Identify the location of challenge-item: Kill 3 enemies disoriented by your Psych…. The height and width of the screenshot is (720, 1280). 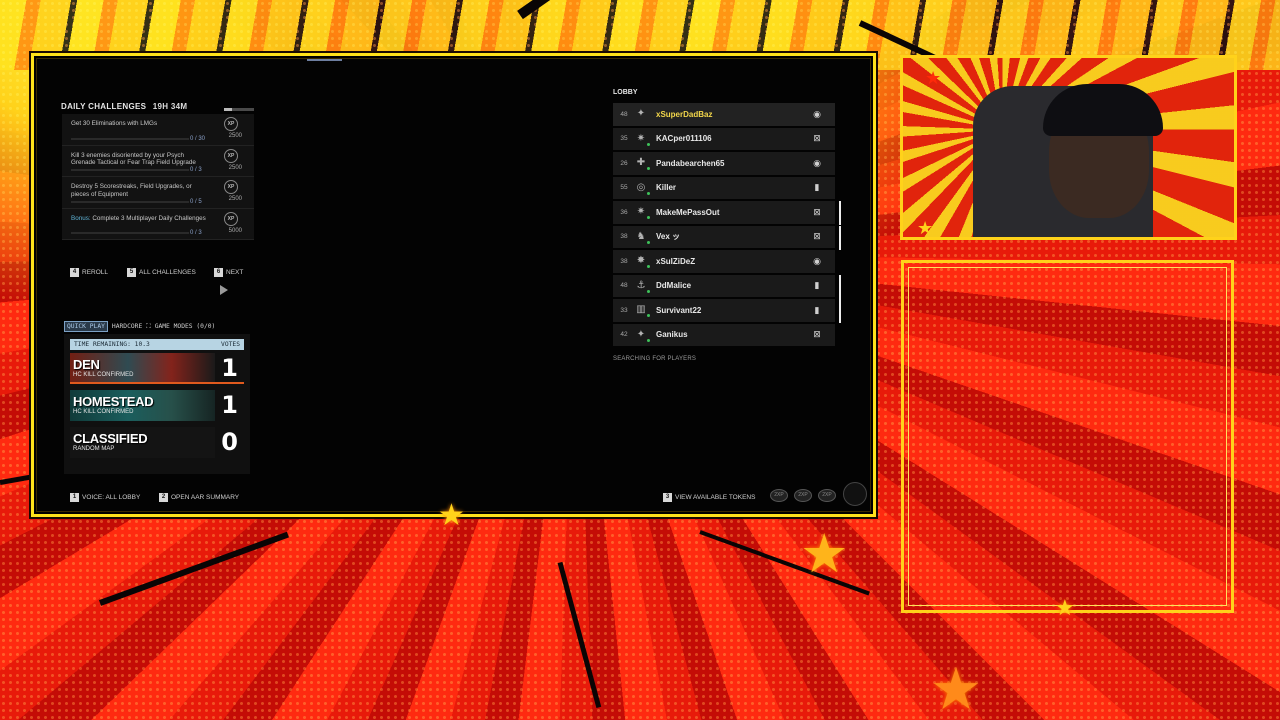
(158, 161).